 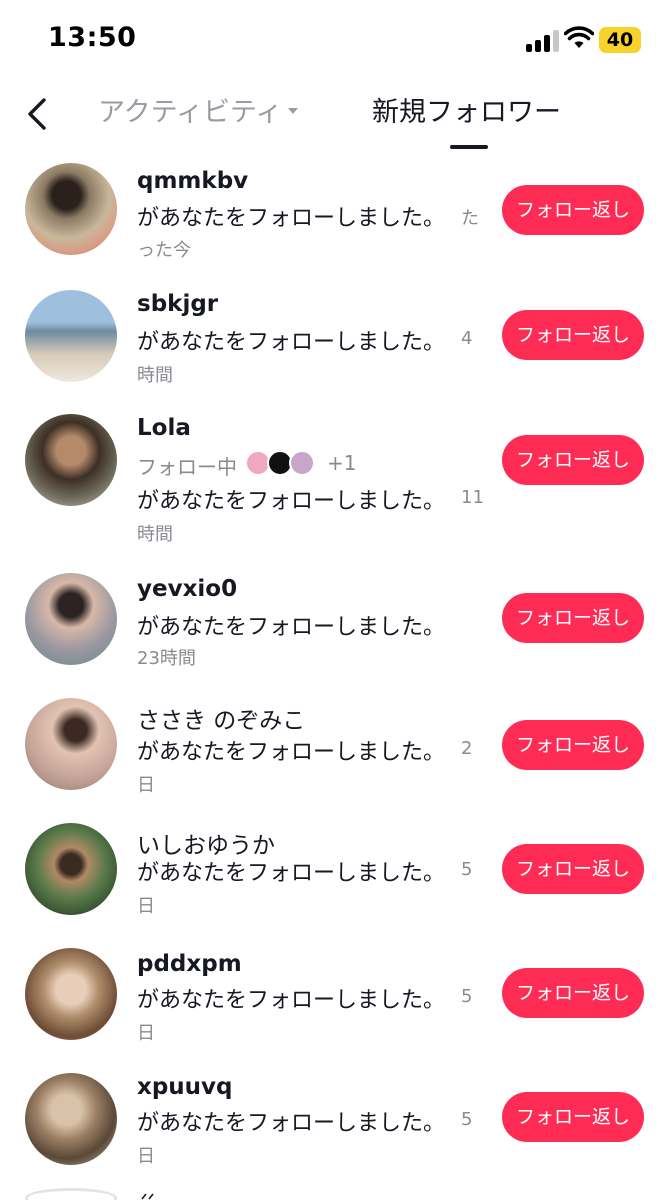 I want to click on mini-avatar, so click(x=302, y=463).